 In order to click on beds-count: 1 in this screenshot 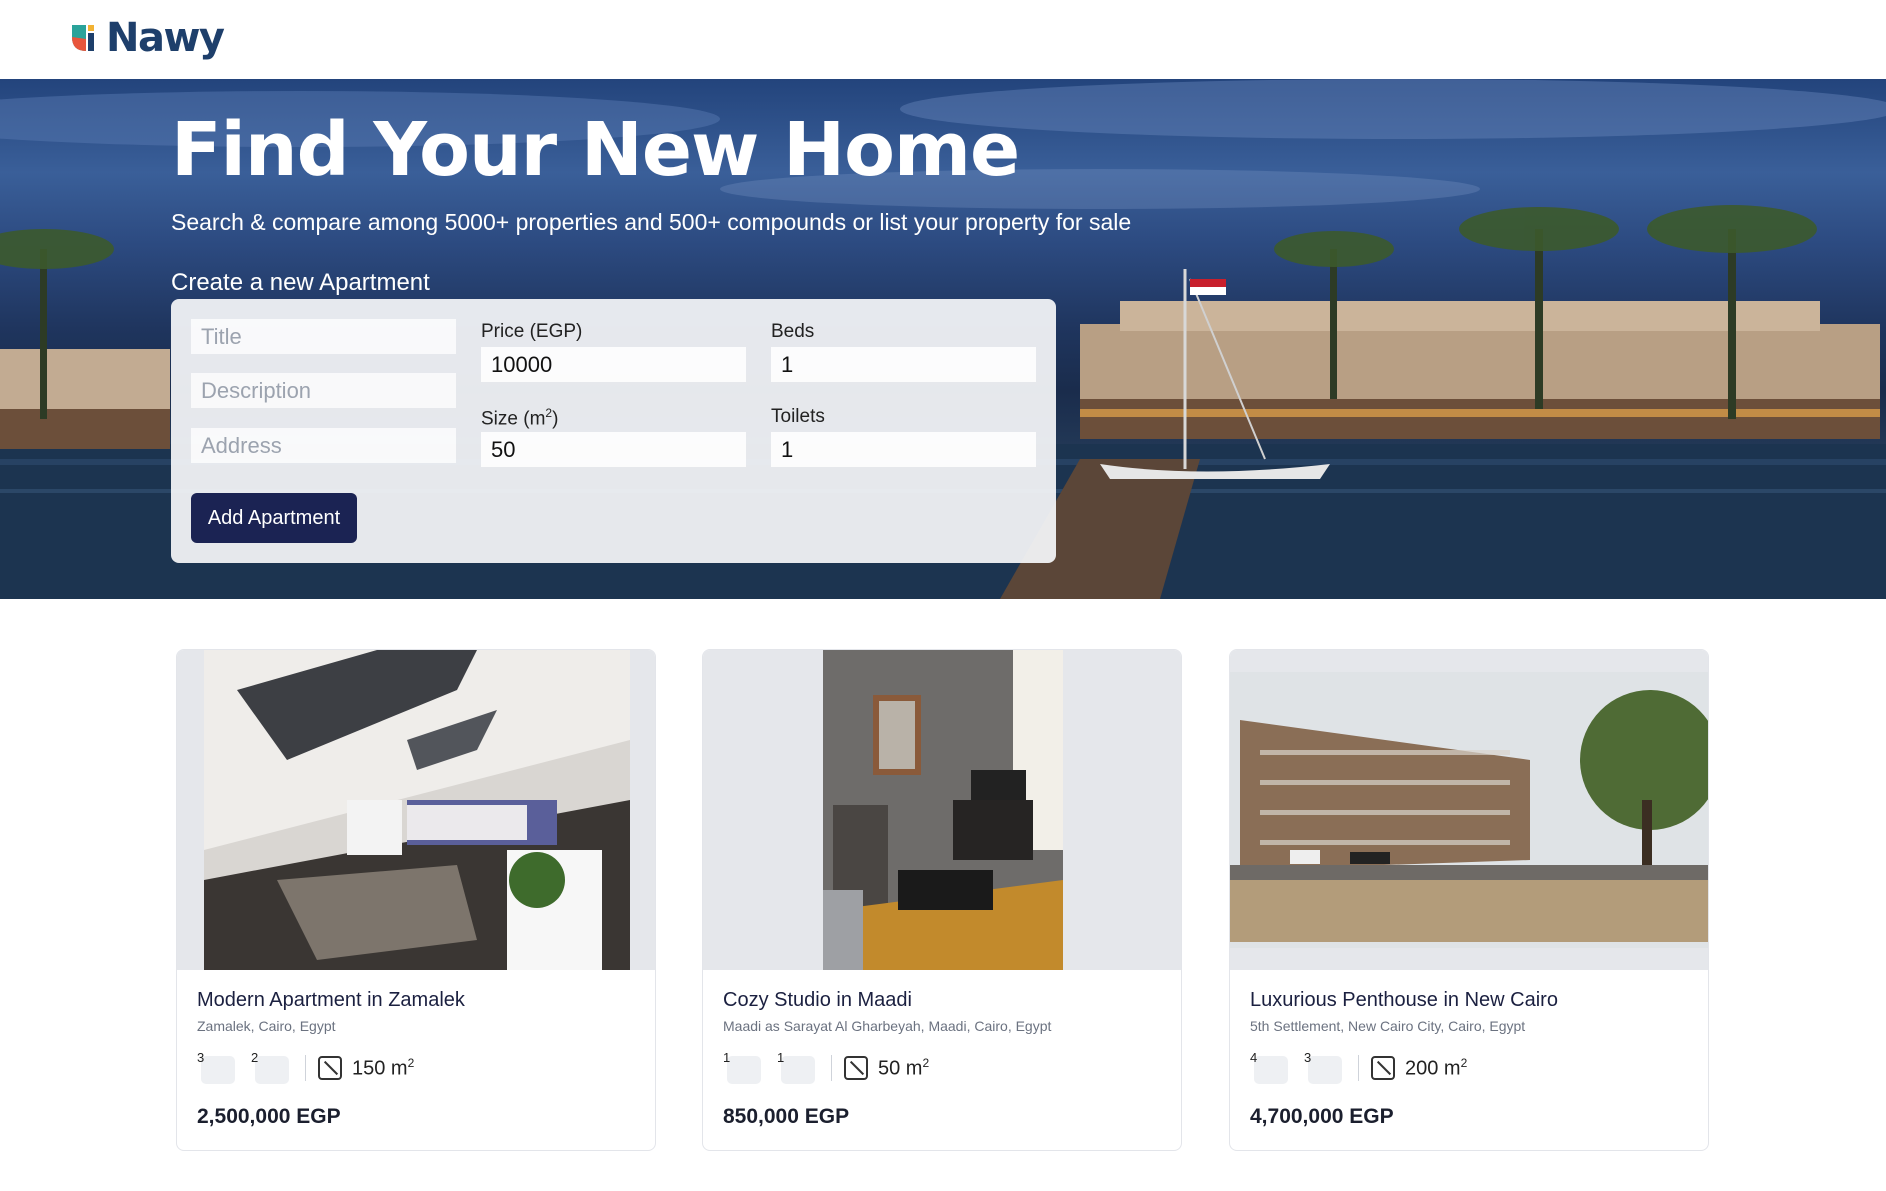, I will do `click(727, 1057)`.